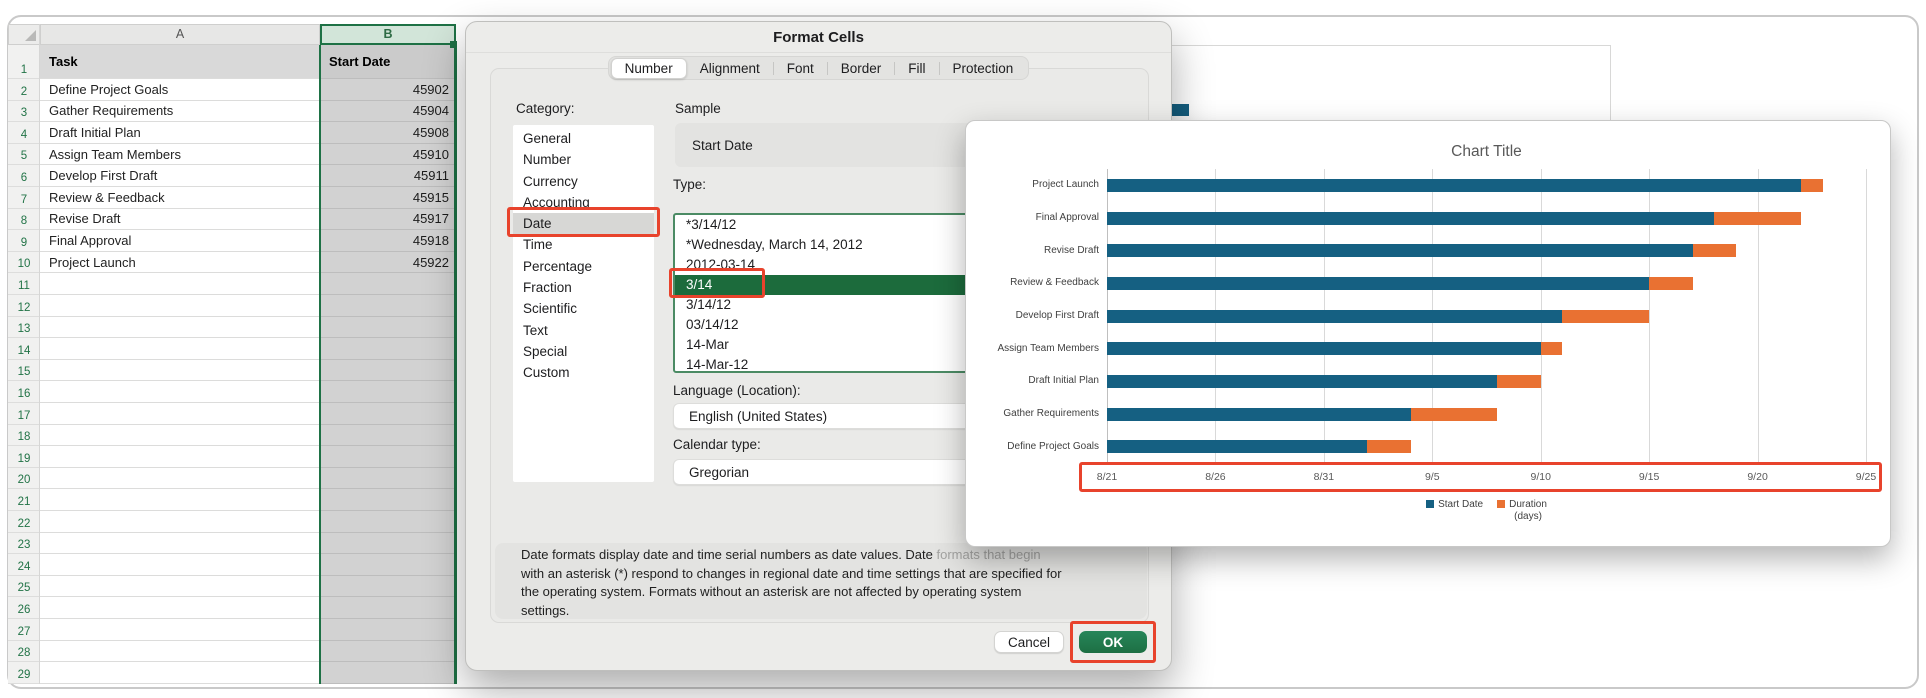 The image size is (1926, 698). What do you see at coordinates (180, 34) in the screenshot?
I see `column-header-a: A` at bounding box center [180, 34].